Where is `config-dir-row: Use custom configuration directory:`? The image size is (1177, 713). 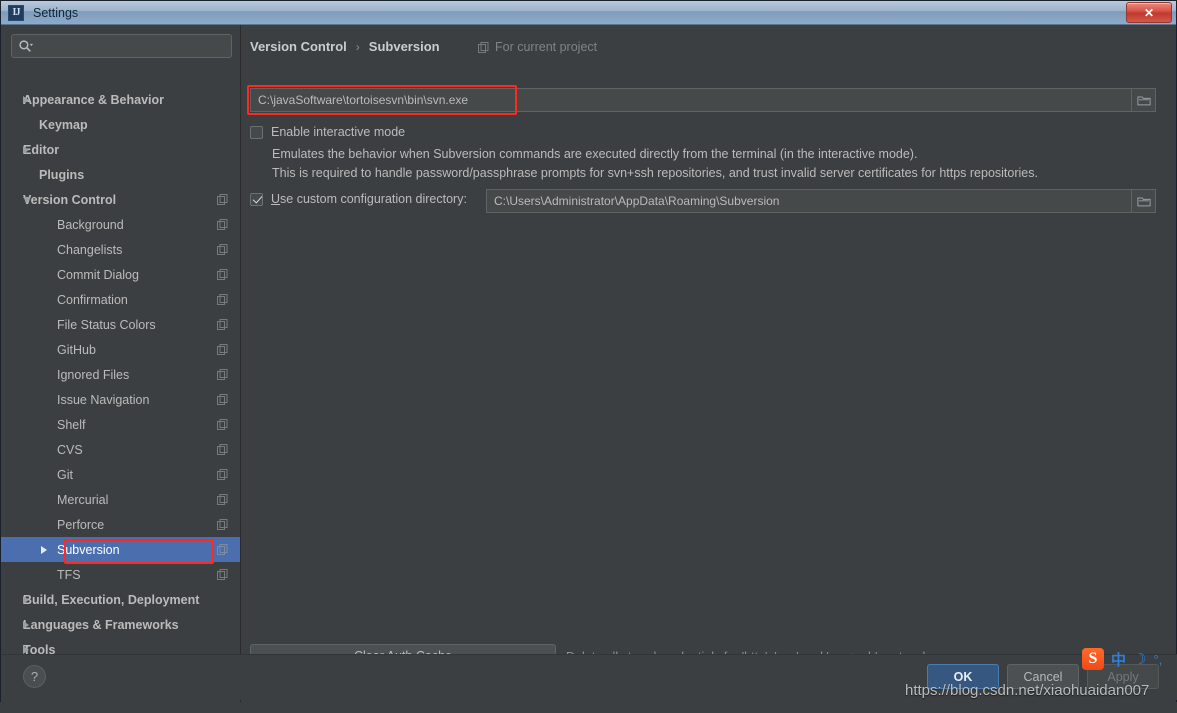
config-dir-row: Use custom configuration directory: is located at coordinates (358, 199).